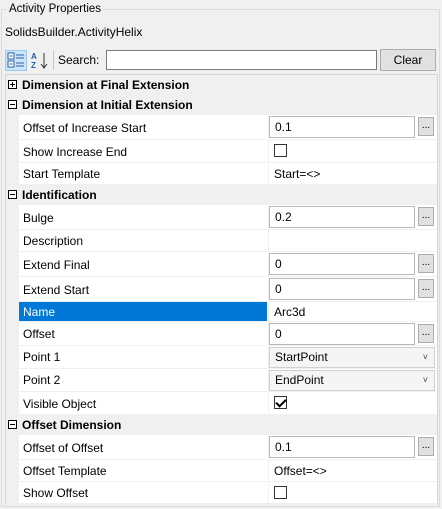  What do you see at coordinates (143, 380) in the screenshot?
I see `property-name: Point 2` at bounding box center [143, 380].